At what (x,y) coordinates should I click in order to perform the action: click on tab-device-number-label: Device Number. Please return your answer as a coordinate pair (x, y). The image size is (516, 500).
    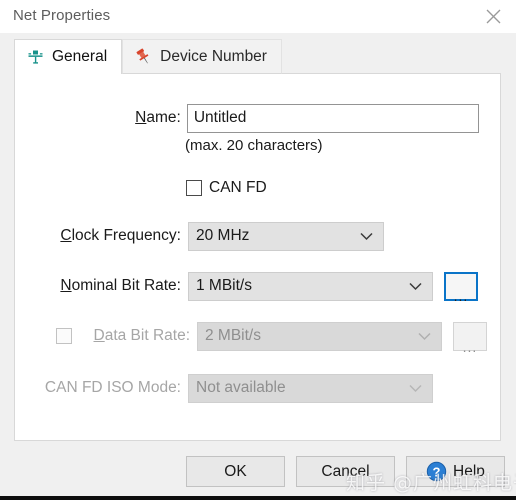
    Looking at the image, I should click on (213, 56).